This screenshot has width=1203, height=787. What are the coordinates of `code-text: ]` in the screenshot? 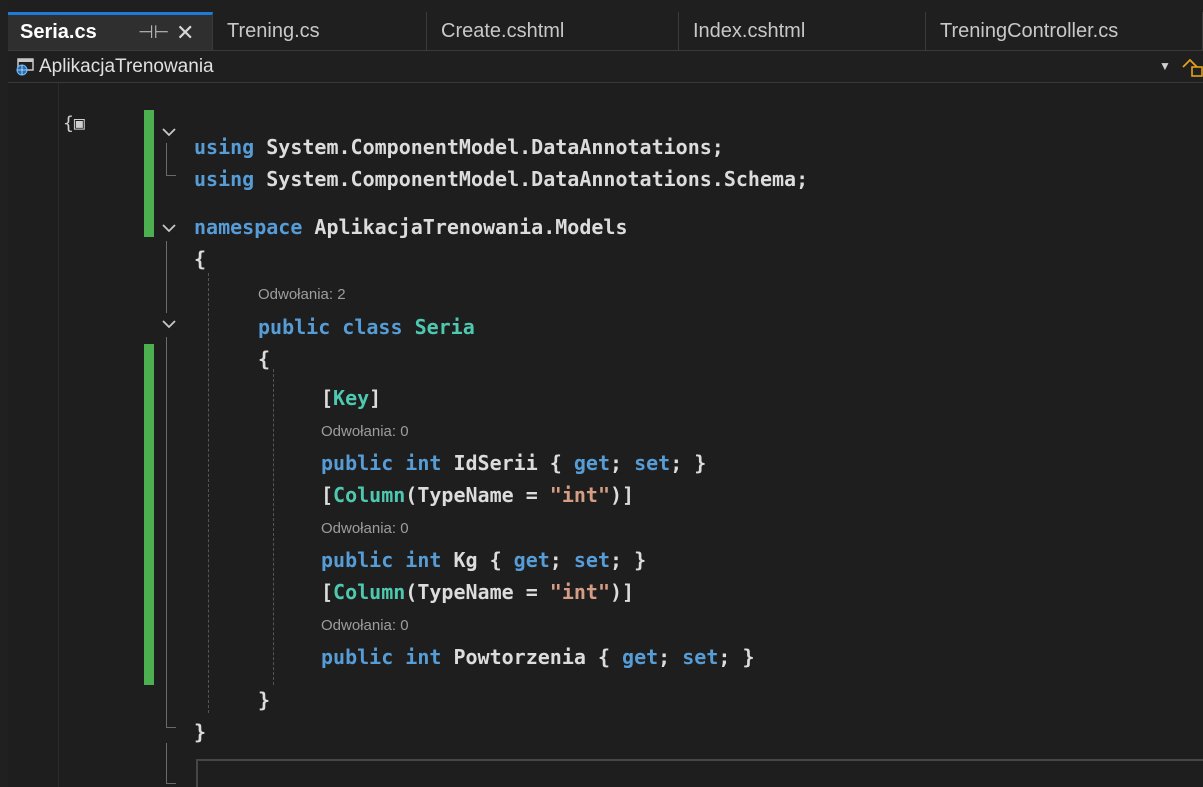 It's located at (375, 398).